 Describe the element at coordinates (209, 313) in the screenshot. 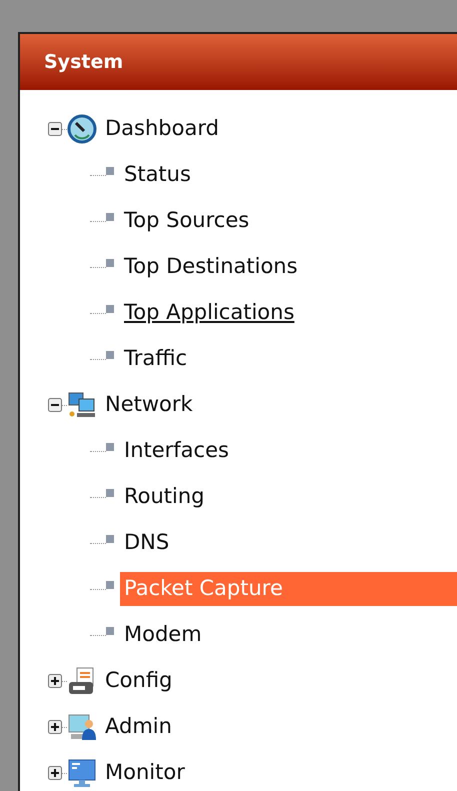

I see `tree-item: Top Applications` at that location.